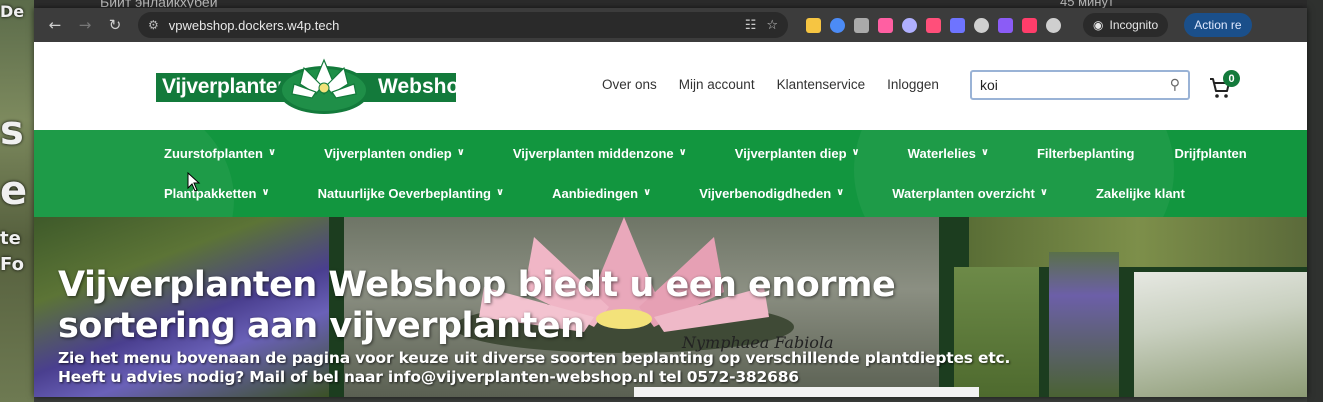  I want to click on reload-icon: ↻, so click(115, 25).